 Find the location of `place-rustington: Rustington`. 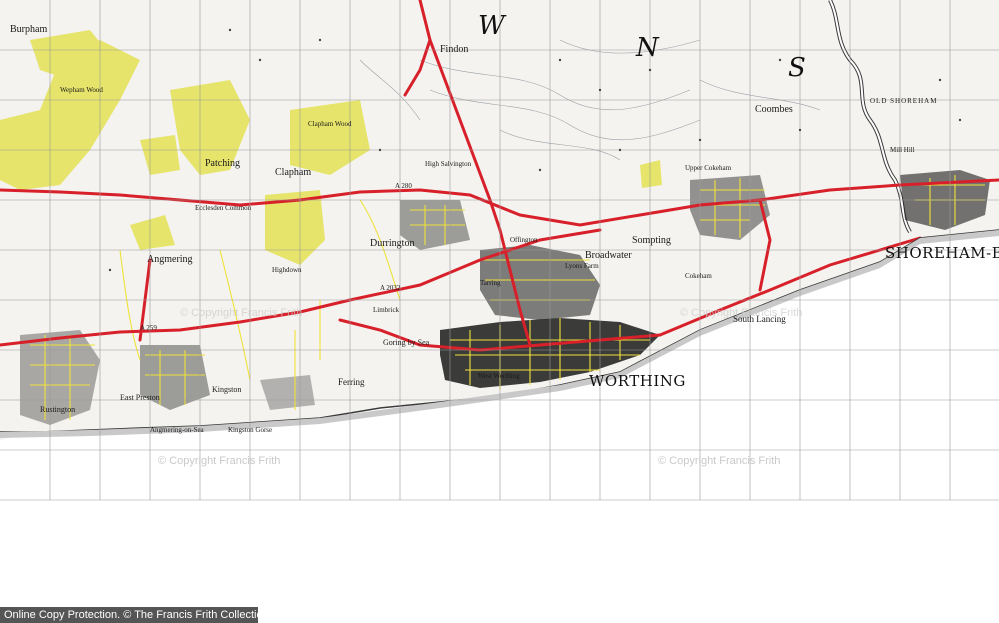

place-rustington: Rustington is located at coordinates (57, 409).